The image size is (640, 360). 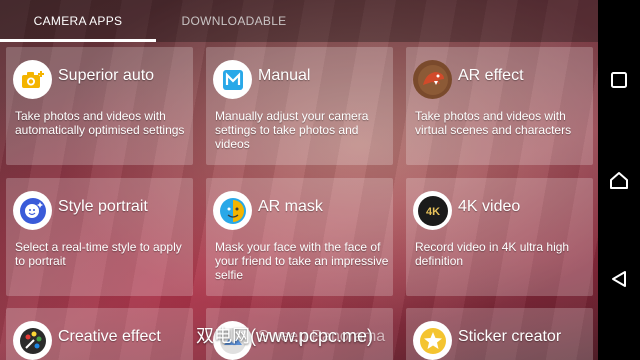 I want to click on app-title: Sticker creator, so click(x=510, y=336).